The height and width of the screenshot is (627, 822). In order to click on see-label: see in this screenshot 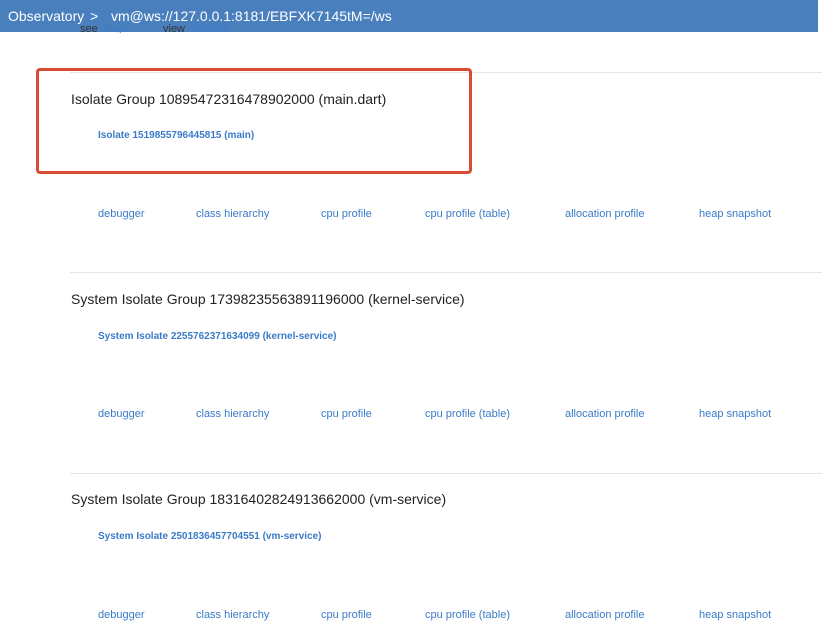, I will do `click(89, 28)`.